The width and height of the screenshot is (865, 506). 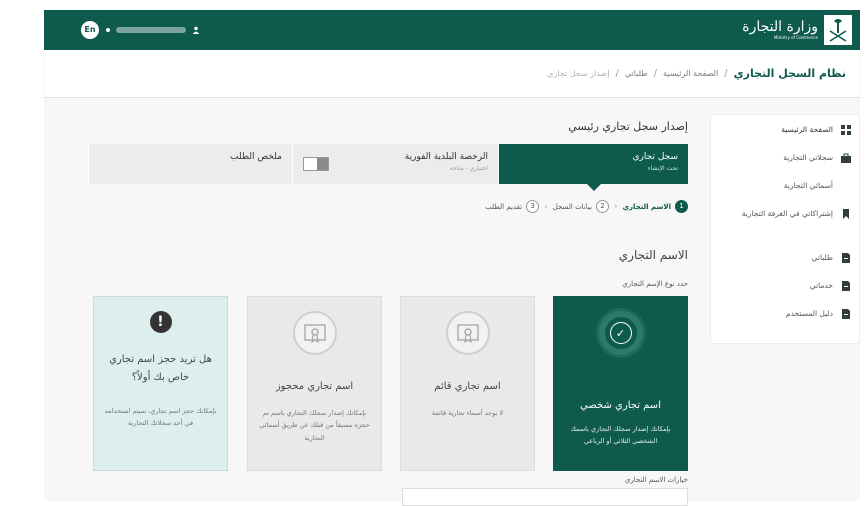 What do you see at coordinates (785, 286) in the screenshot?
I see `sidebar-item-my-services: خدماتي` at bounding box center [785, 286].